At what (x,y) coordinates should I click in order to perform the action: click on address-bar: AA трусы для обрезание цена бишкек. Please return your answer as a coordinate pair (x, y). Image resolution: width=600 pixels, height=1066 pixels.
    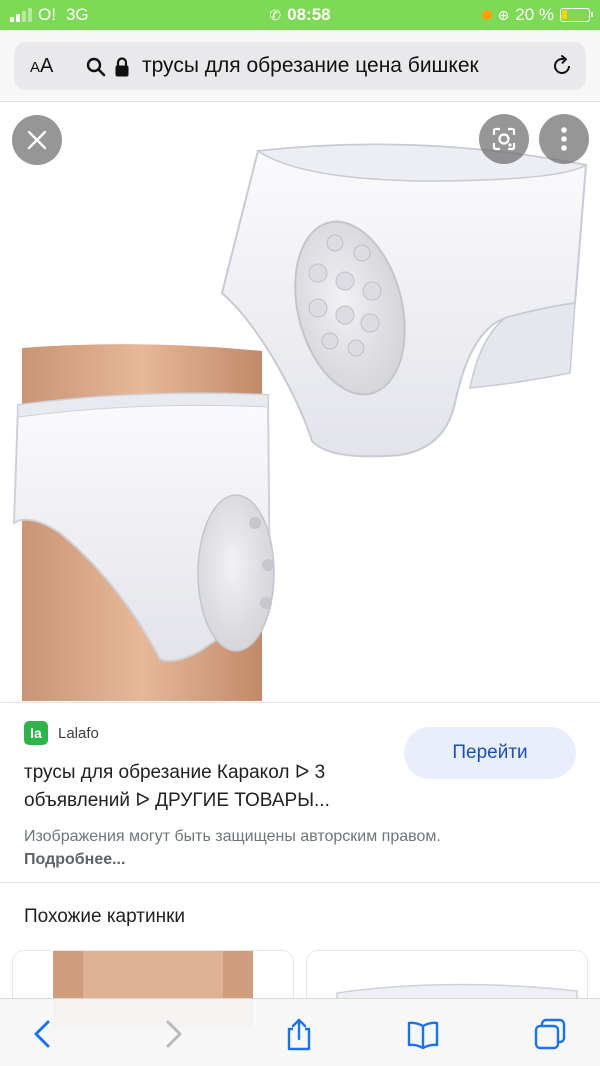
    Looking at the image, I should click on (300, 66).